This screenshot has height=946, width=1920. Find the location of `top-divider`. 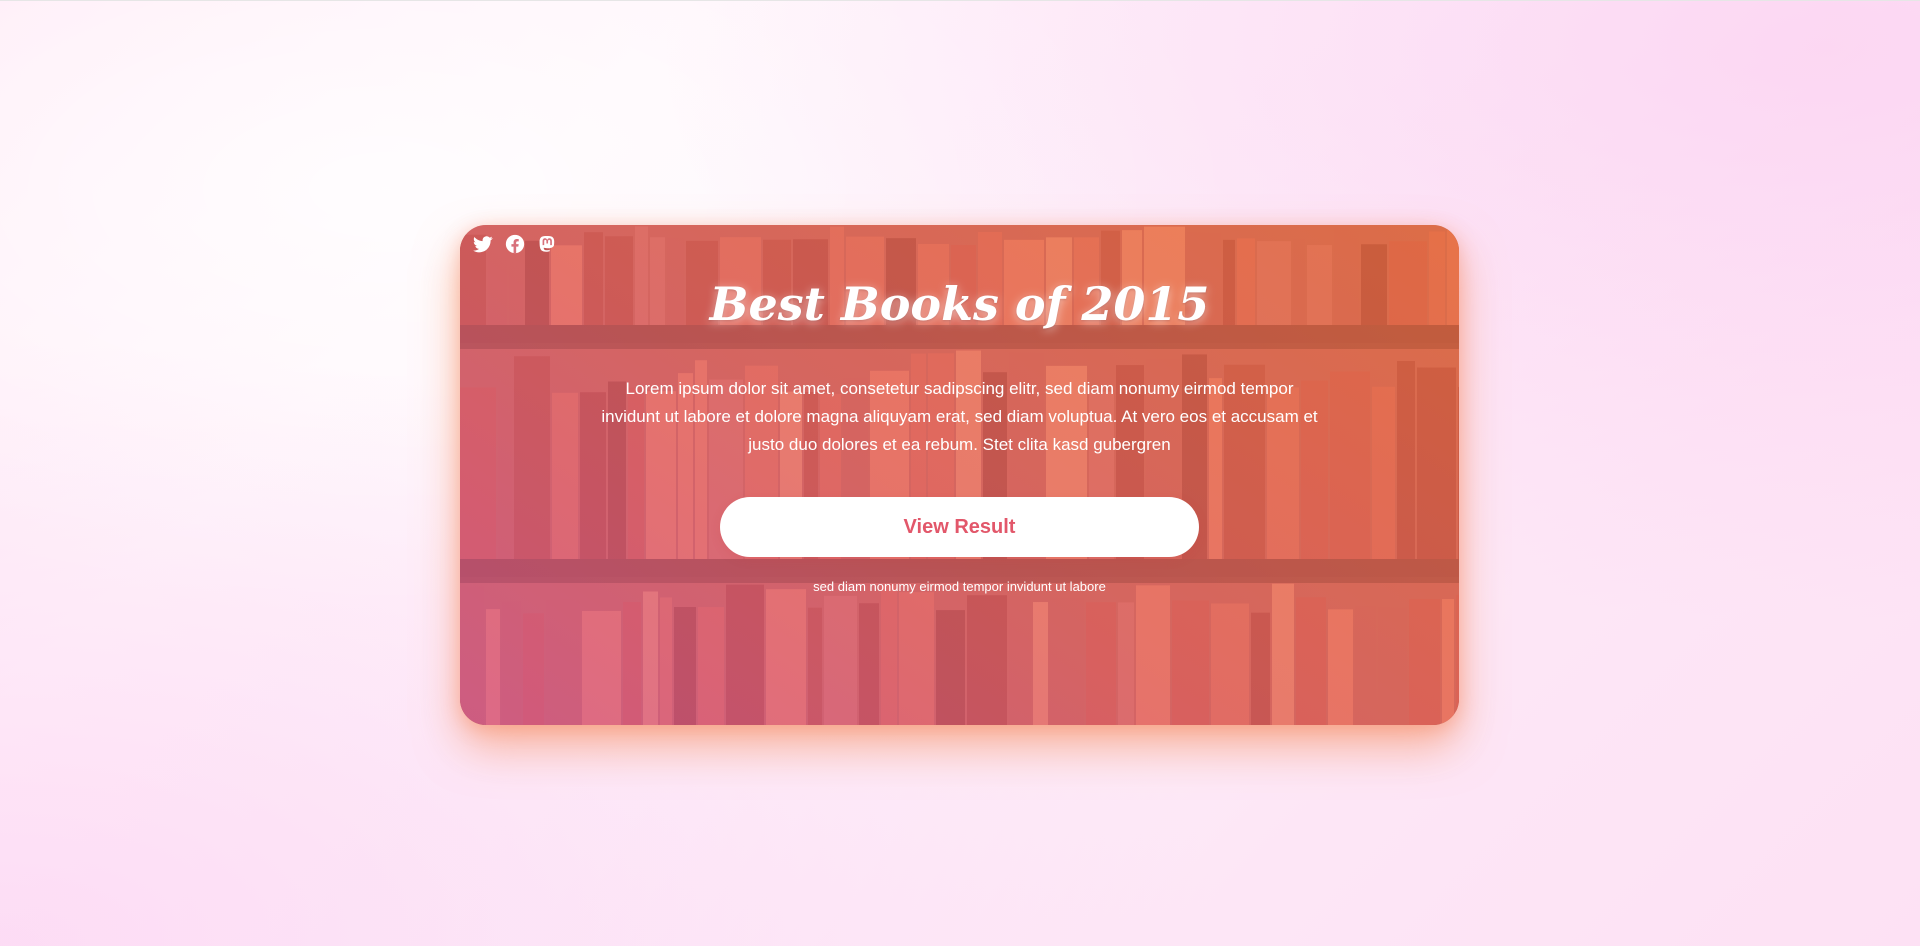

top-divider is located at coordinates (960, 0).